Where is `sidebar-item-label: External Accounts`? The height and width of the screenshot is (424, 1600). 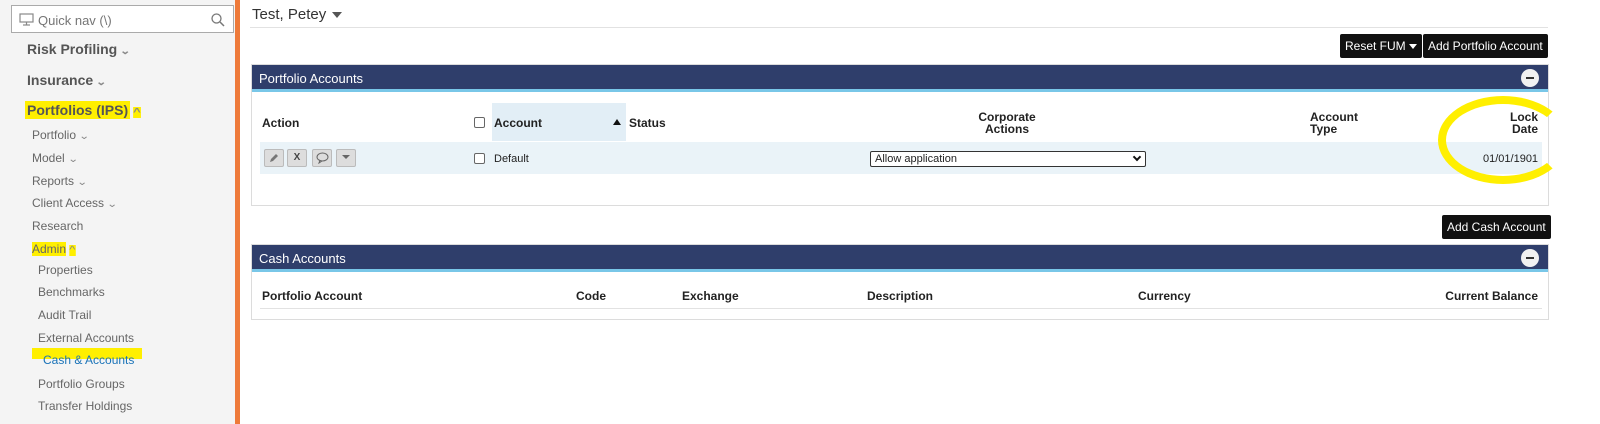
sidebar-item-label: External Accounts is located at coordinates (86, 338).